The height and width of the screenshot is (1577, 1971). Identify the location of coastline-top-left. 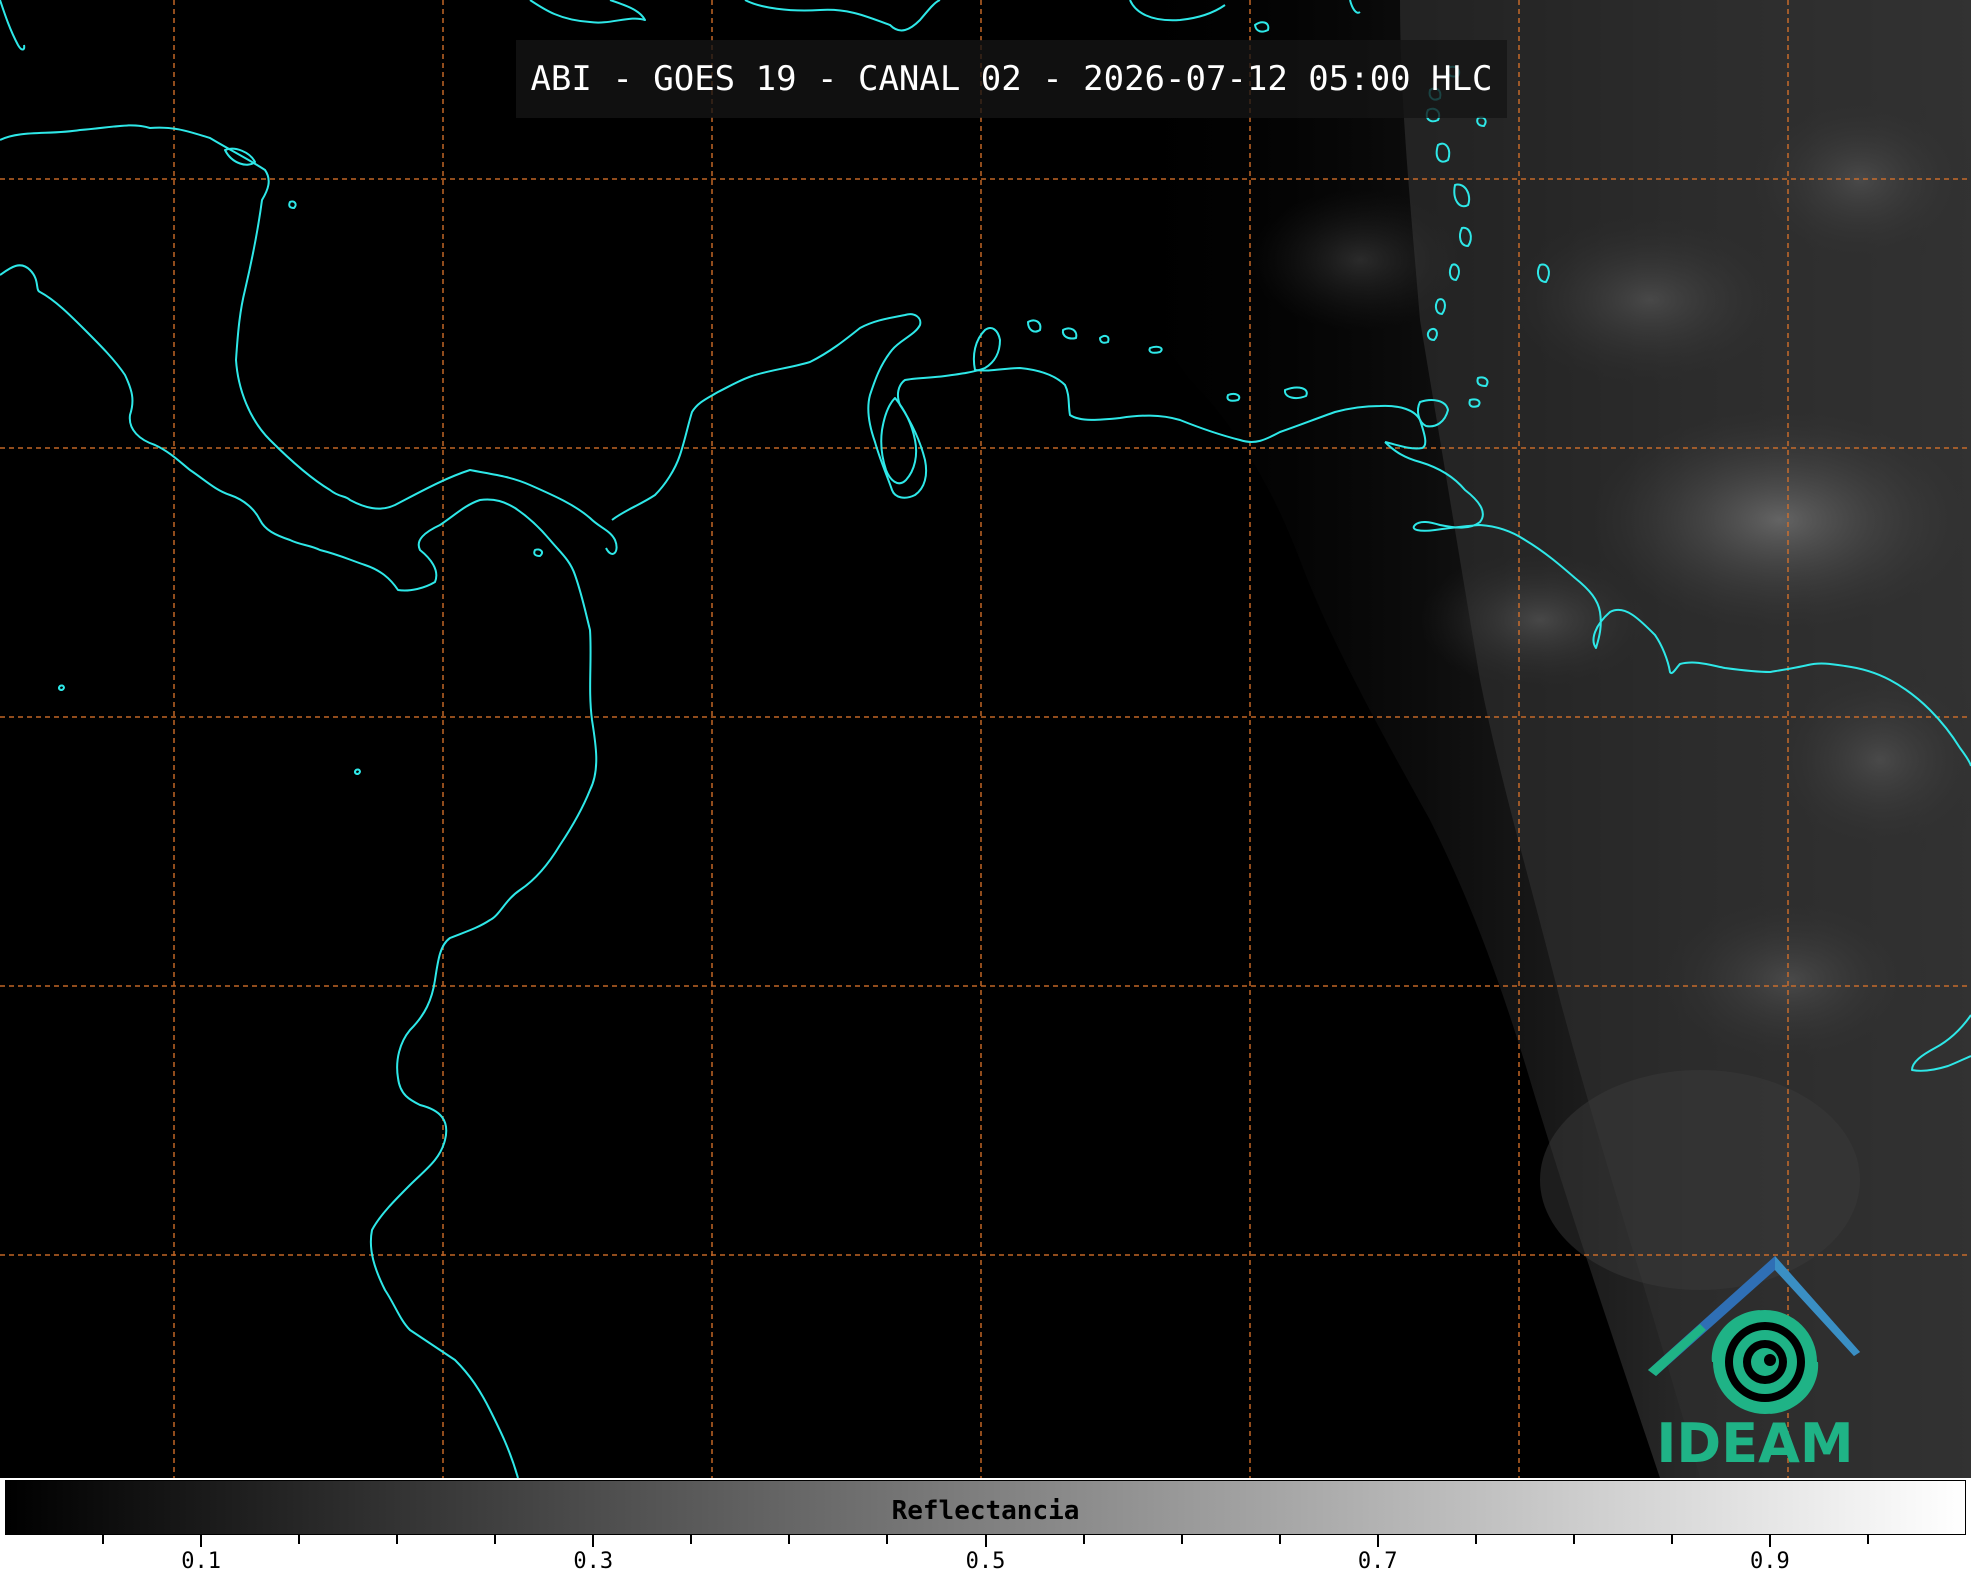
(13, 25).